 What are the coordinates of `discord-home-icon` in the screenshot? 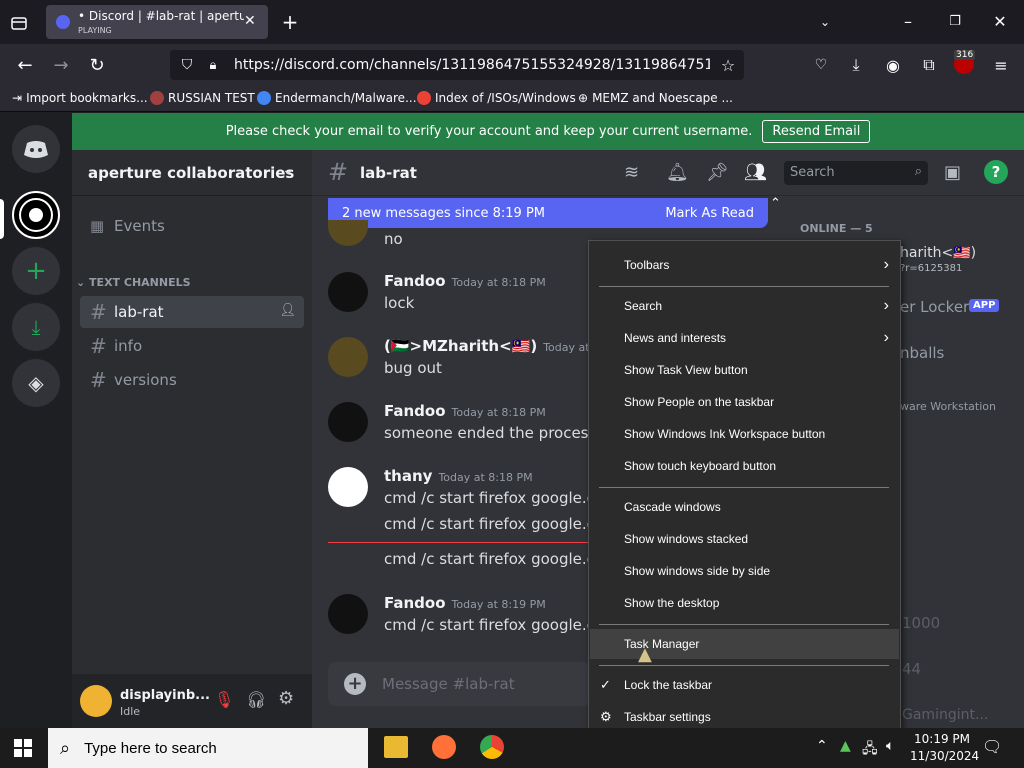 It's located at (36, 149).